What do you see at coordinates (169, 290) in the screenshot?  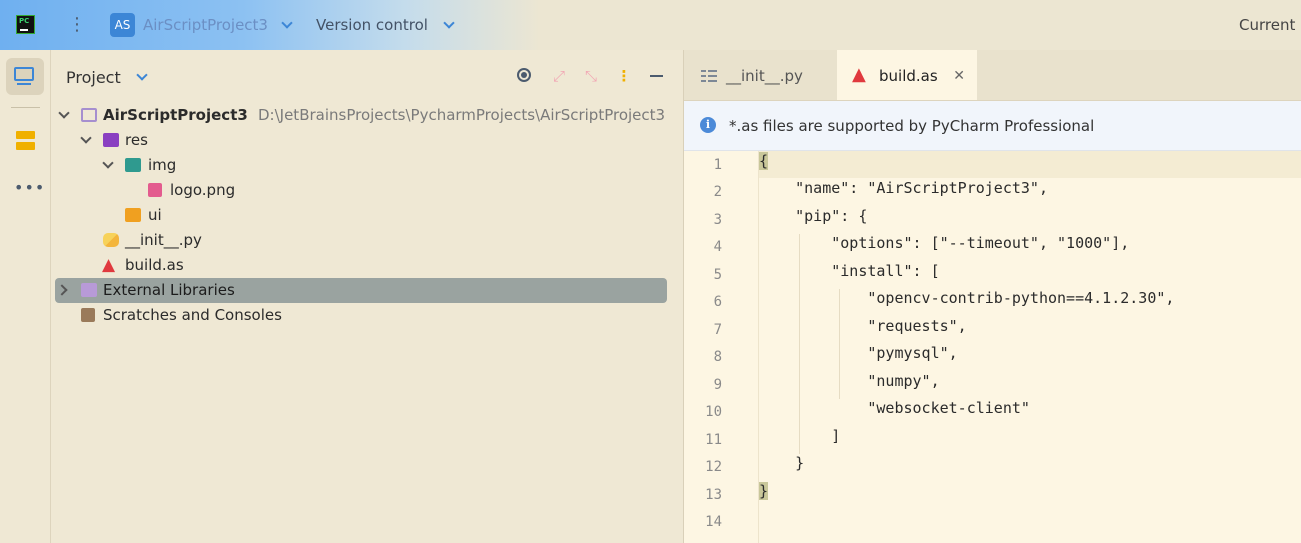 I see `tree-label: External Libraries` at bounding box center [169, 290].